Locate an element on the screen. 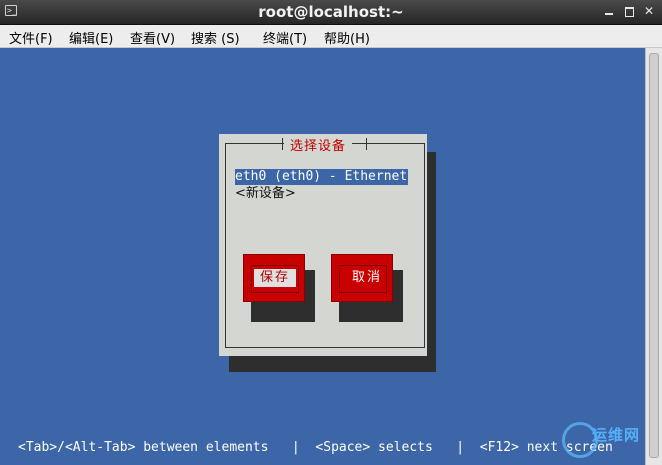 This screenshot has height=465, width=662. device-list-item-new: <新设备> is located at coordinates (265, 194).